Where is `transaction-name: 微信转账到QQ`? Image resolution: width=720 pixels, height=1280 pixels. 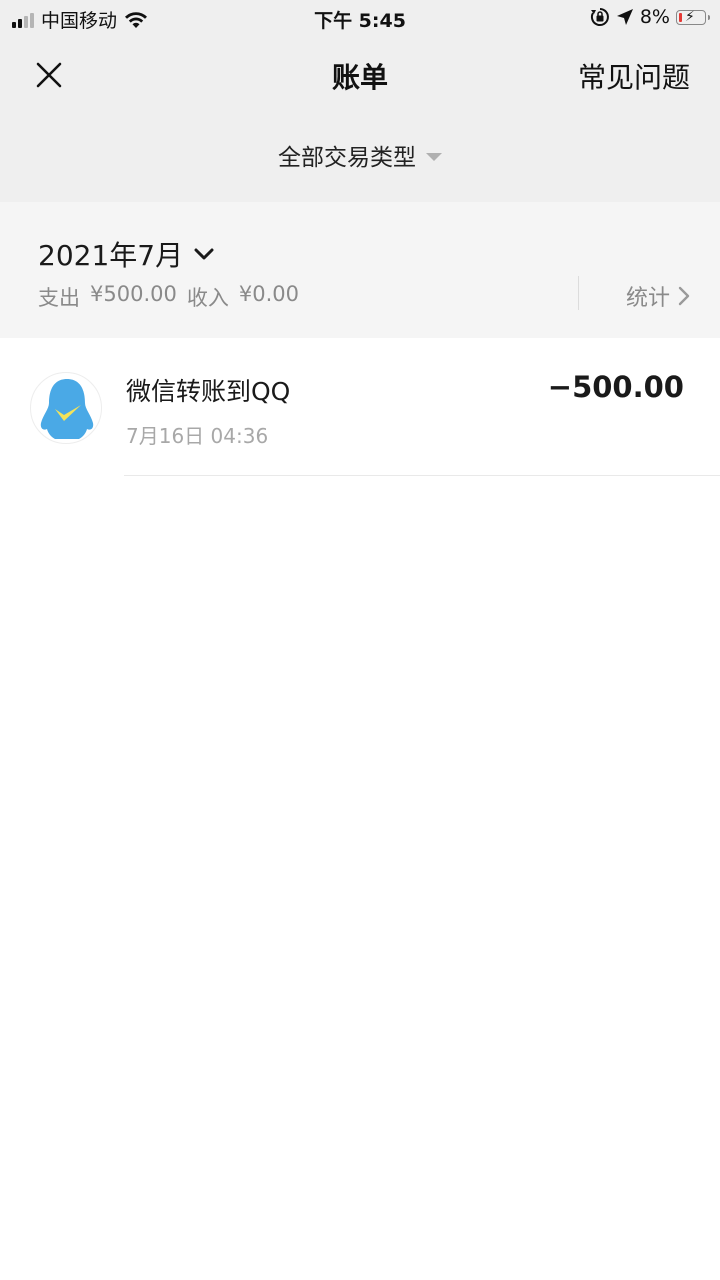 transaction-name: 微信转账到QQ is located at coordinates (208, 391).